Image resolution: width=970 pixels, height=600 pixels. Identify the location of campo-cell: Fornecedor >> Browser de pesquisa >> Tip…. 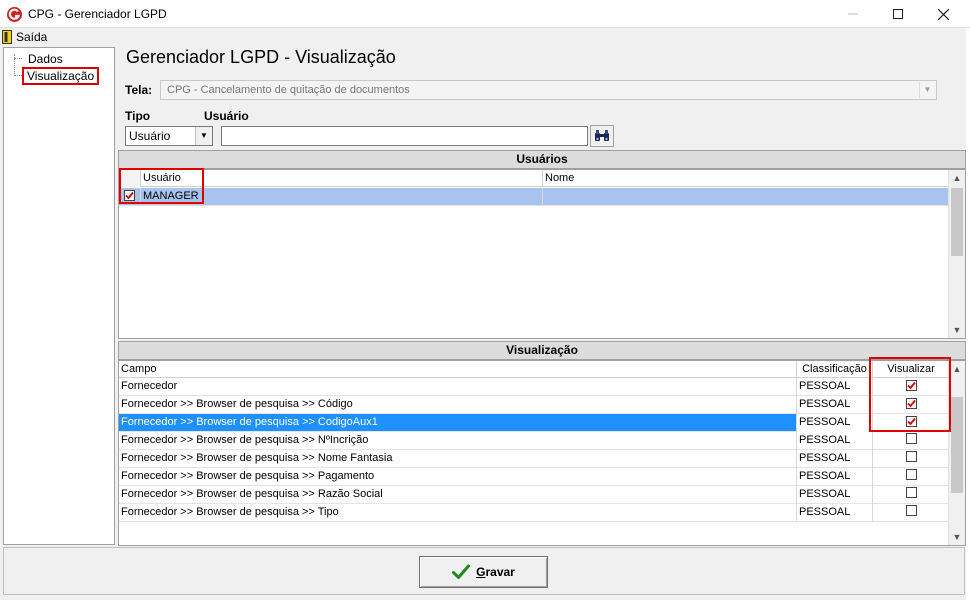
(458, 513).